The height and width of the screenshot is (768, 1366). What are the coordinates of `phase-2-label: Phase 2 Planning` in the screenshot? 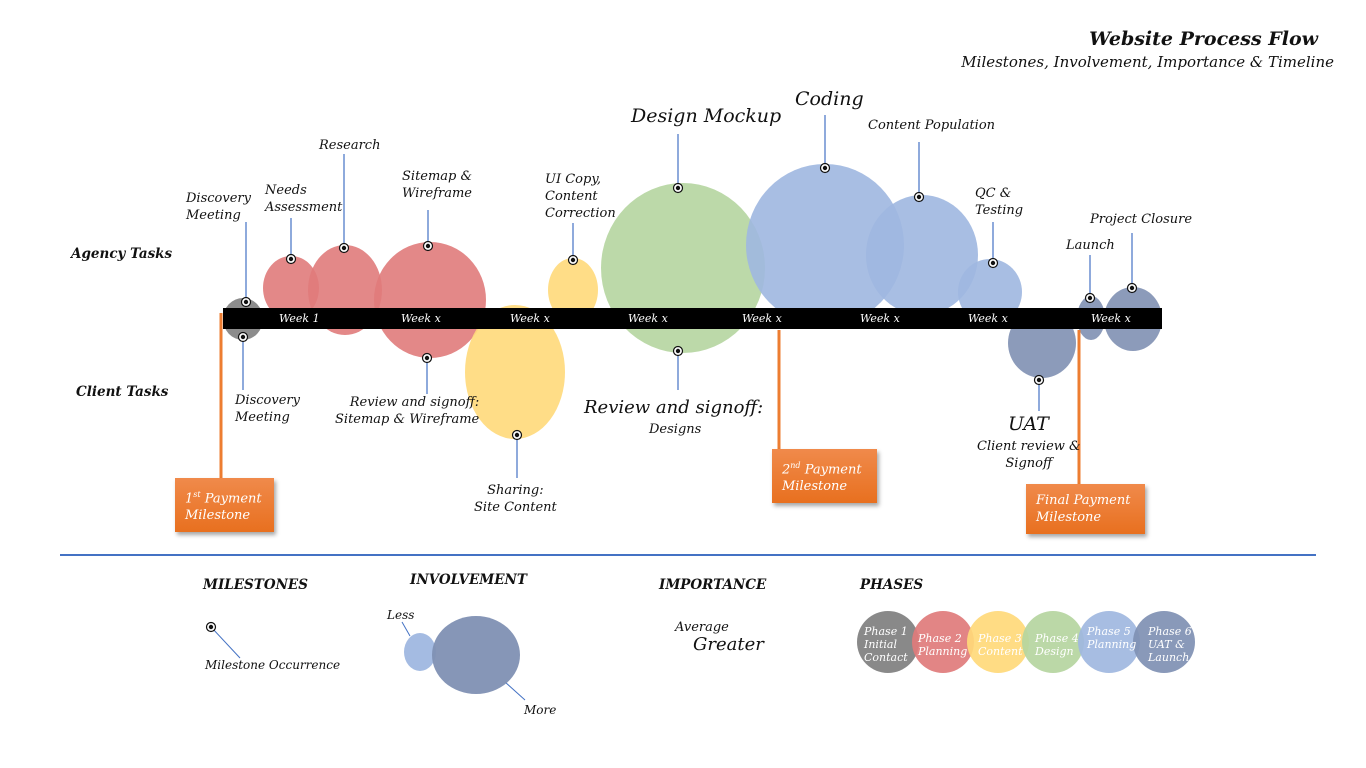 It's located at (943, 645).